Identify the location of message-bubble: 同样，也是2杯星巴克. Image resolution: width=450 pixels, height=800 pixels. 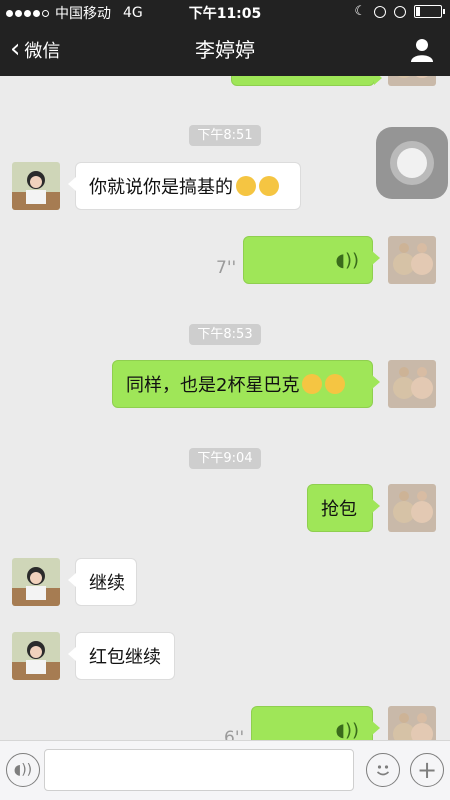
(246, 384).